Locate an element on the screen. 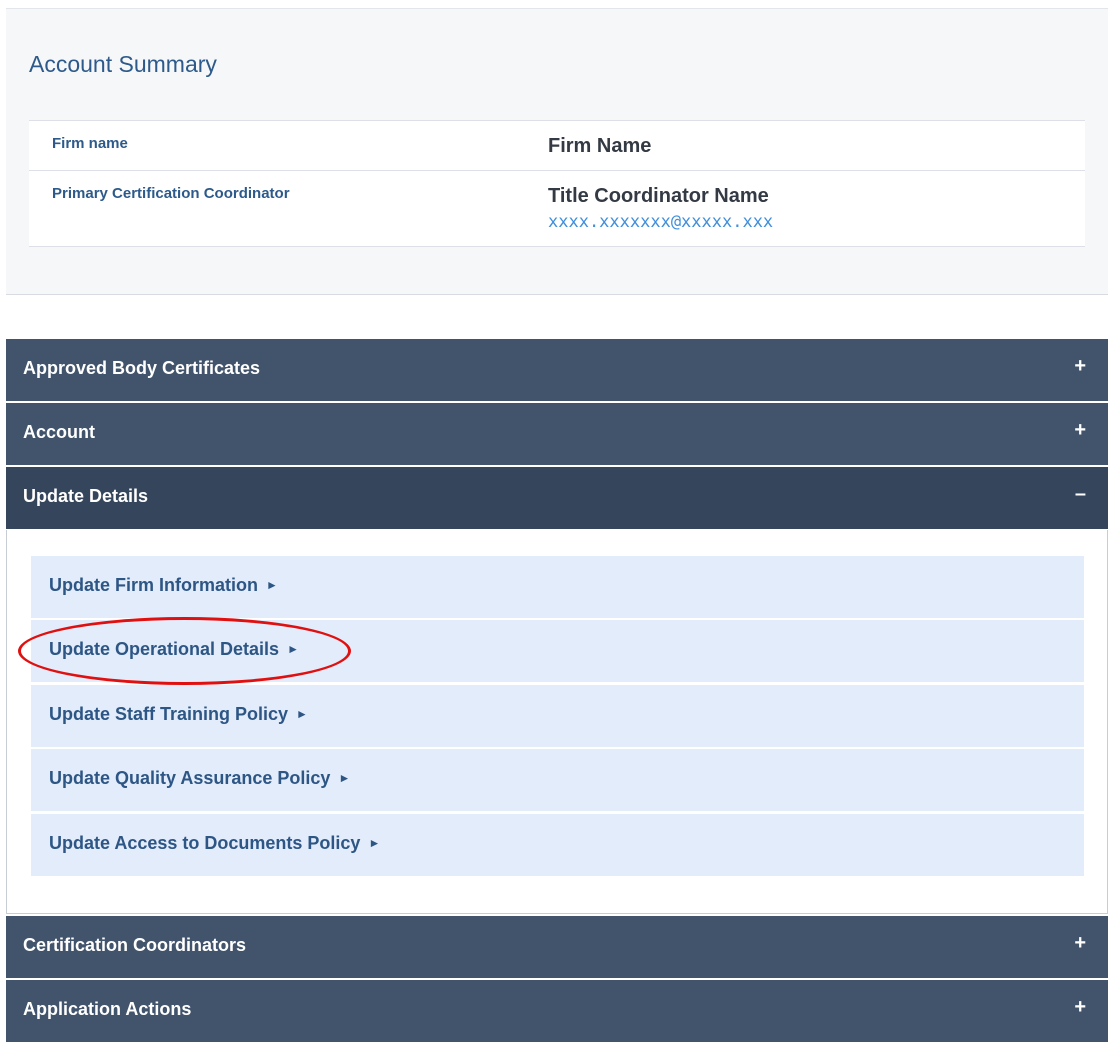 Image resolution: width=1116 pixels, height=1055 pixels. firm-name-label: Firm name is located at coordinates (90, 143).